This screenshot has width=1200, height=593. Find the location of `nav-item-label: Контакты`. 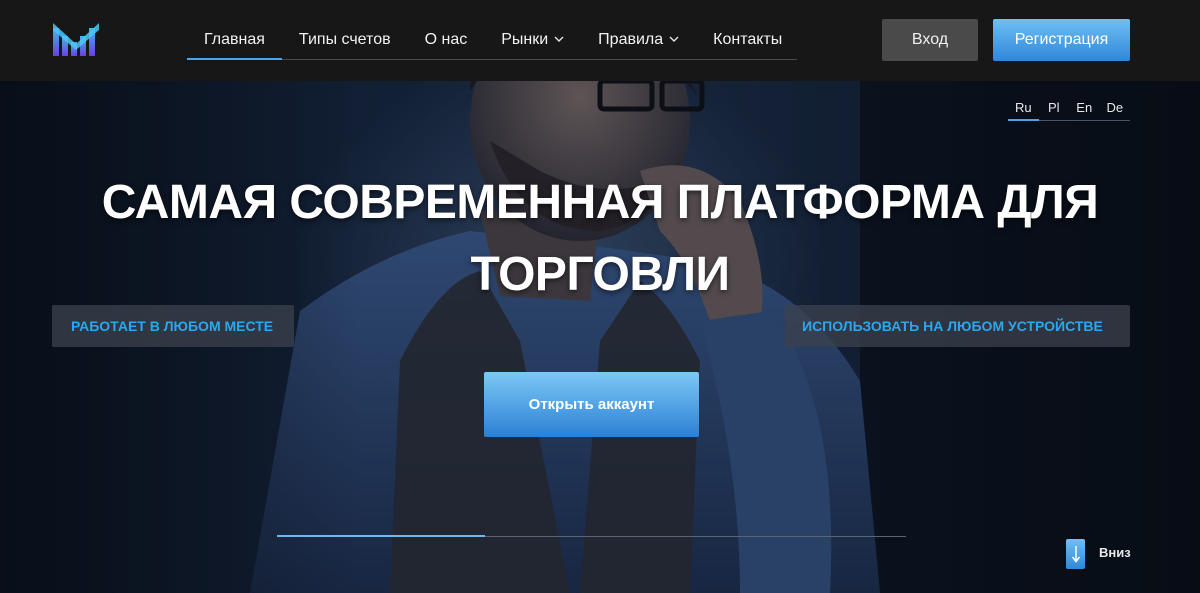

nav-item-label: Контакты is located at coordinates (748, 39).